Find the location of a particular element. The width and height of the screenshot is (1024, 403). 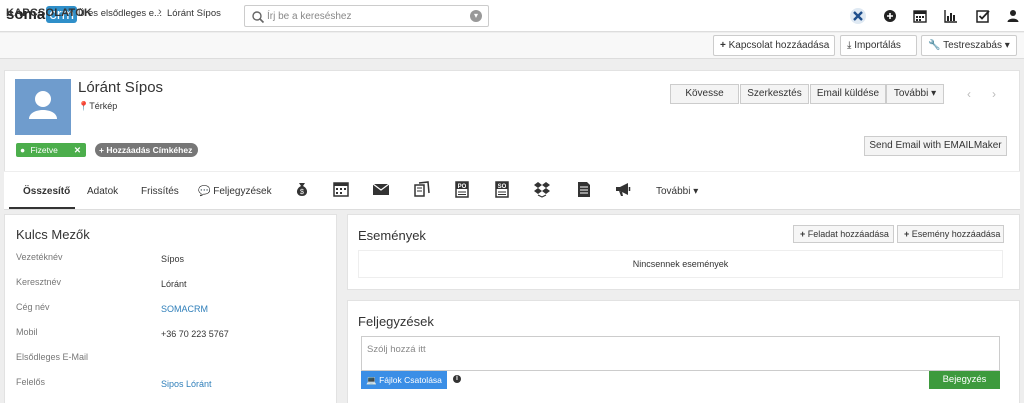

tab-updates: Frissítés is located at coordinates (160, 191).